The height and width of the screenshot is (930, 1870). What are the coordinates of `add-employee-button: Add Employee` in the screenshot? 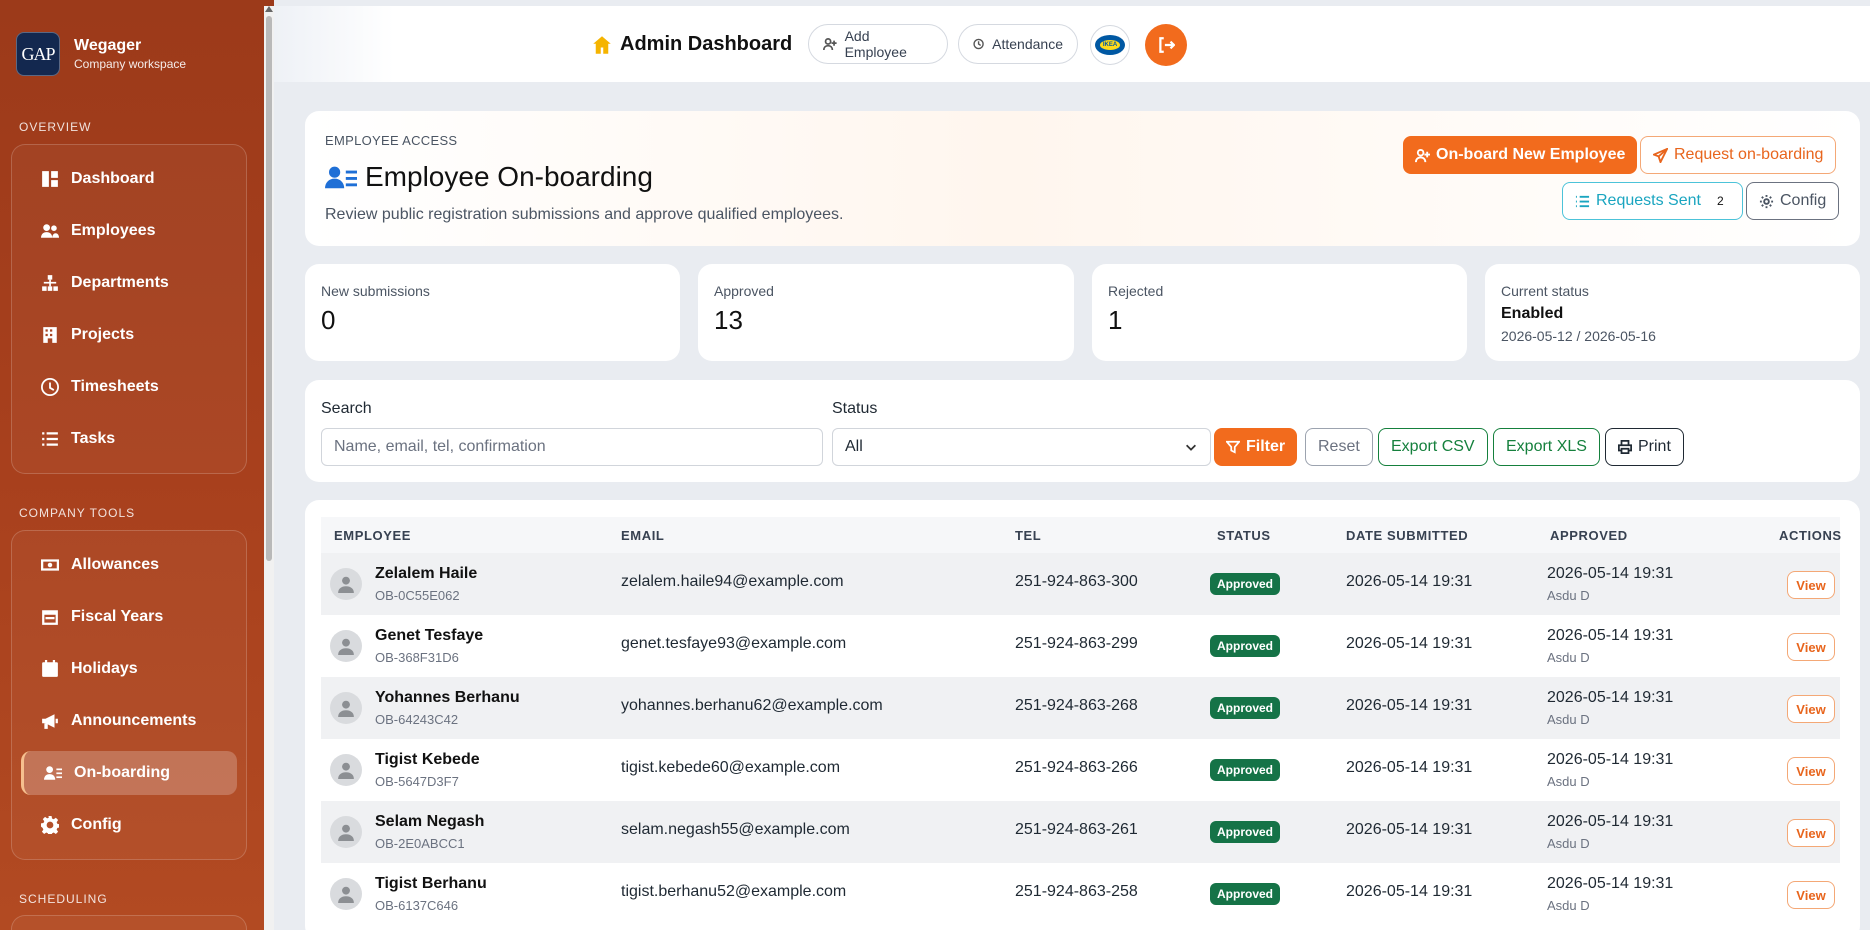 It's located at (878, 44).